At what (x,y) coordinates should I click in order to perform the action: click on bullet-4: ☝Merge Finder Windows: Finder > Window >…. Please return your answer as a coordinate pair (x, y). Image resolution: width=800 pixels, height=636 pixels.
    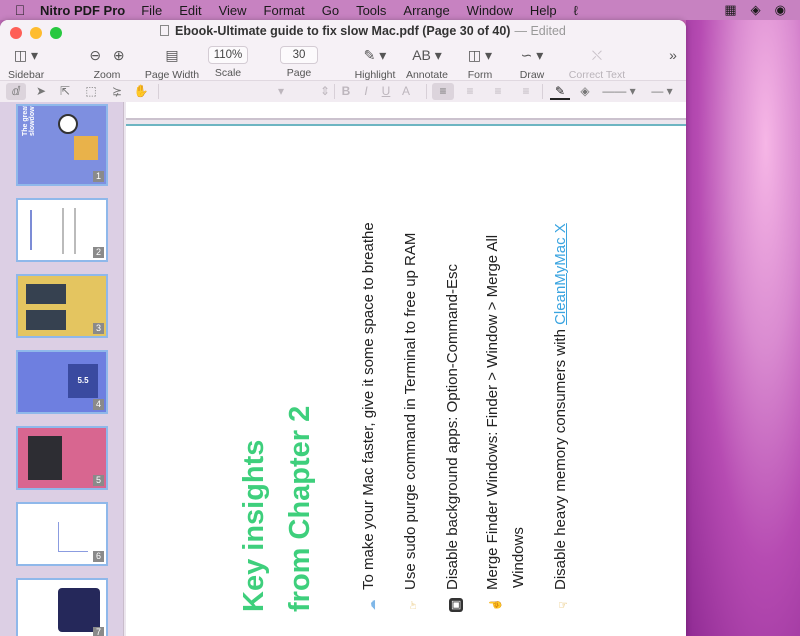
    Looking at the image, I should click on (493, 423).